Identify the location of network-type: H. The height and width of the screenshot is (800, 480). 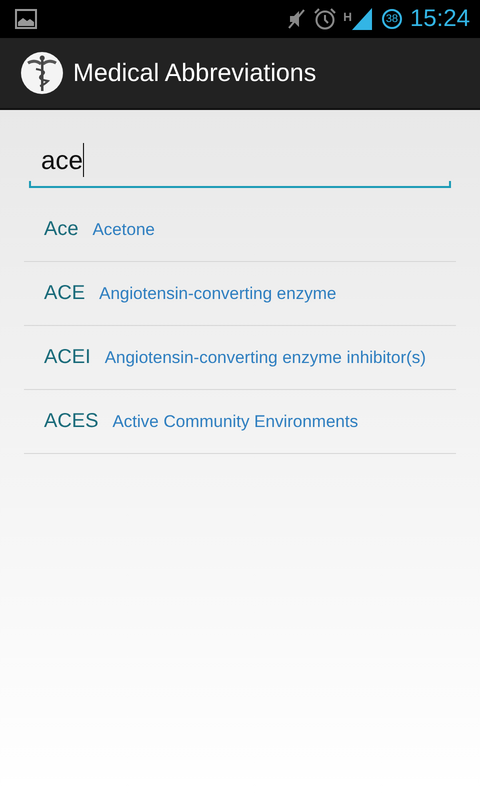
(347, 17).